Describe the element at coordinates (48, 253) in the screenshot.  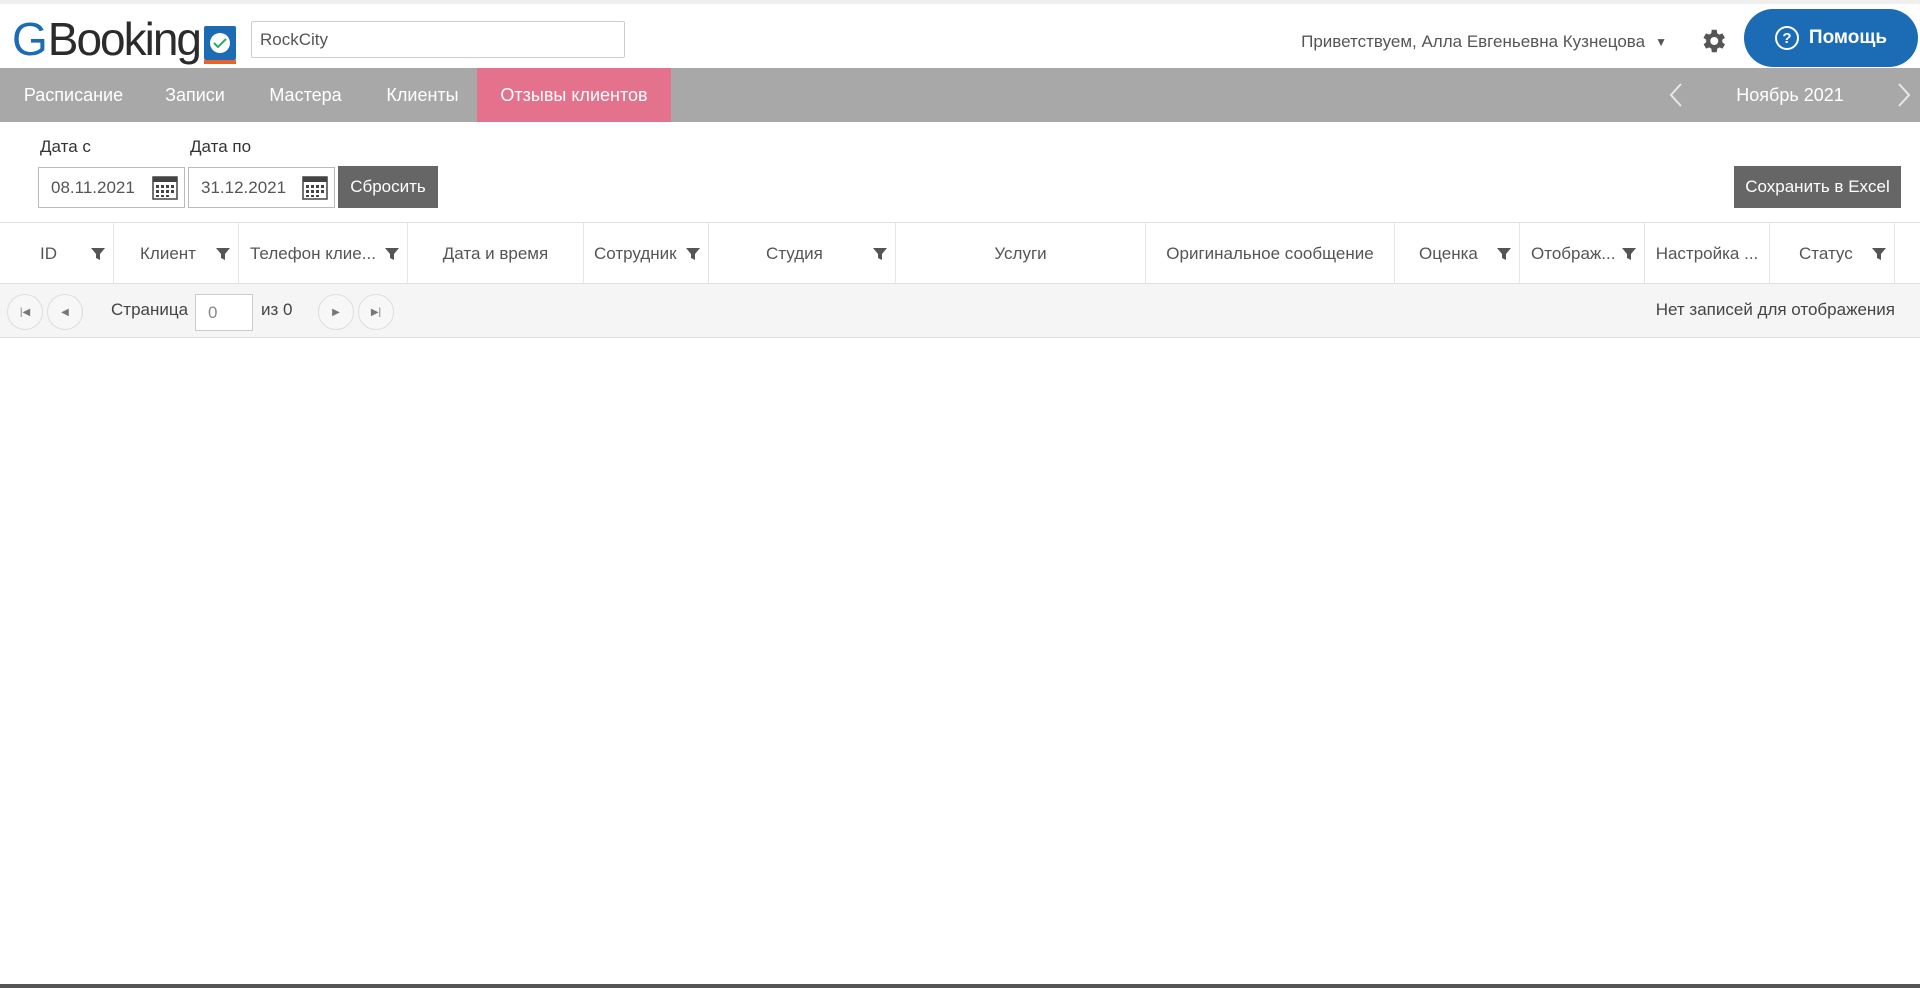
I see `column-id-label: ID` at that location.